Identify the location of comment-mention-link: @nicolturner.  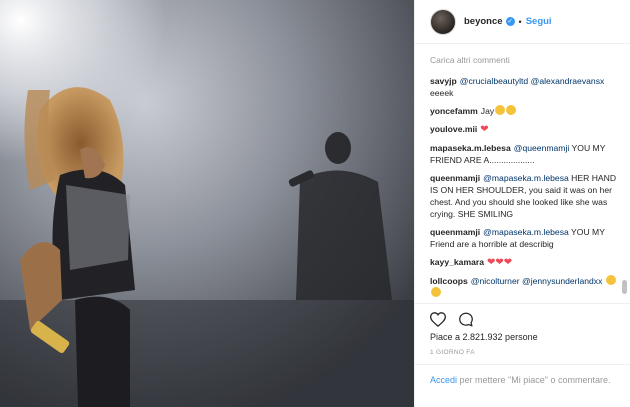
(495, 281).